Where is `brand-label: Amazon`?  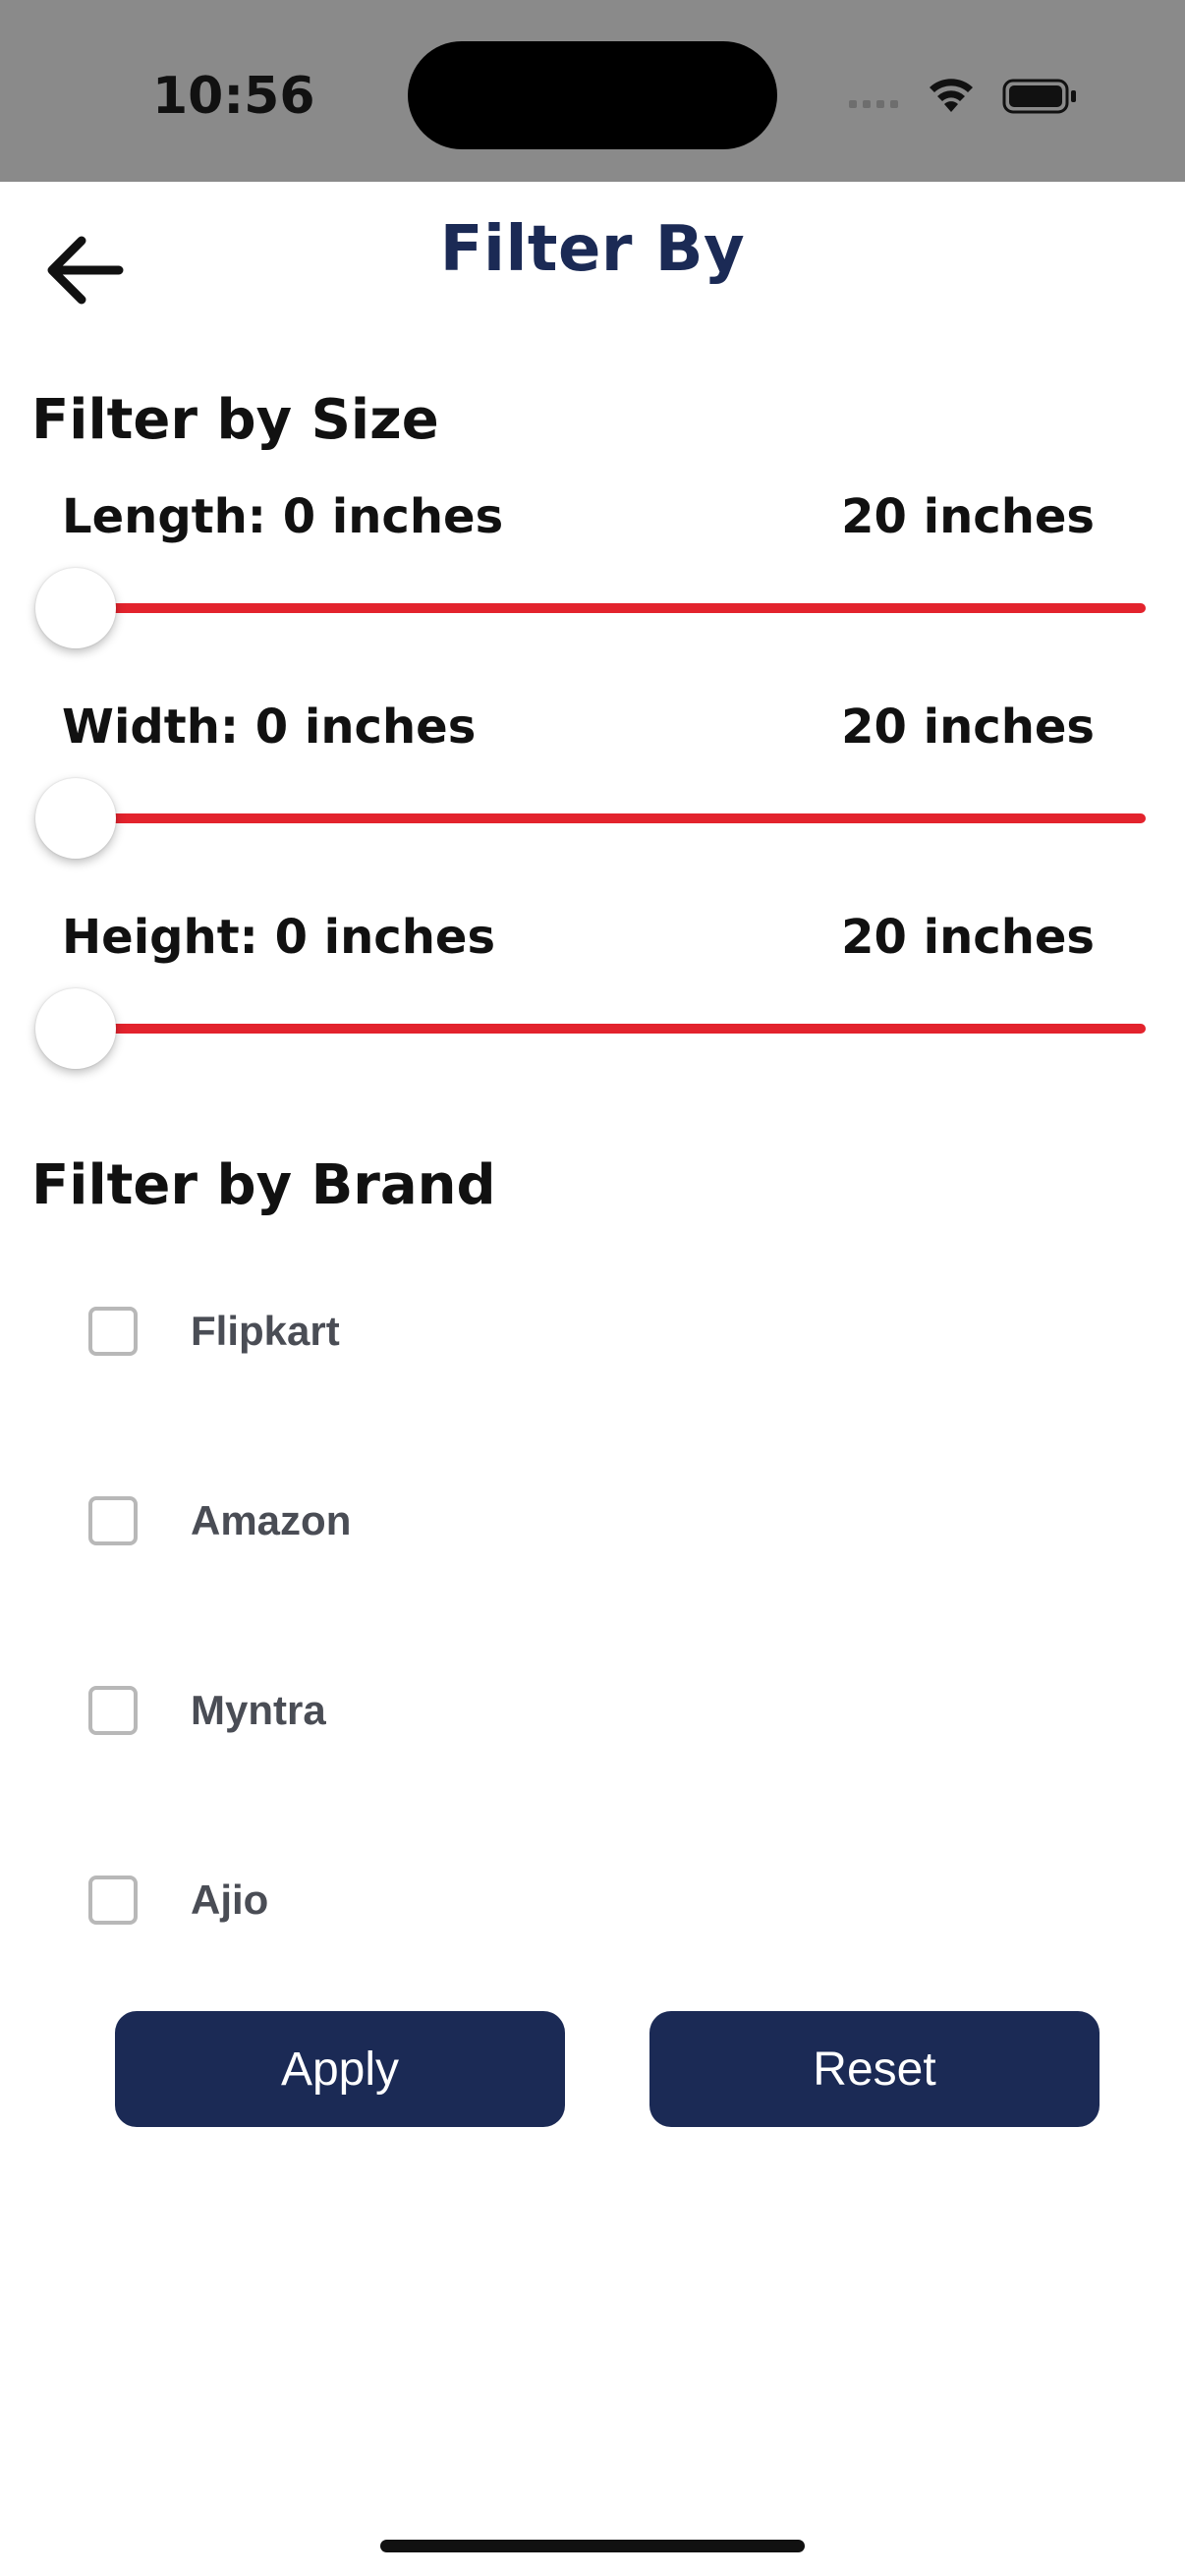 brand-label: Amazon is located at coordinates (272, 1520).